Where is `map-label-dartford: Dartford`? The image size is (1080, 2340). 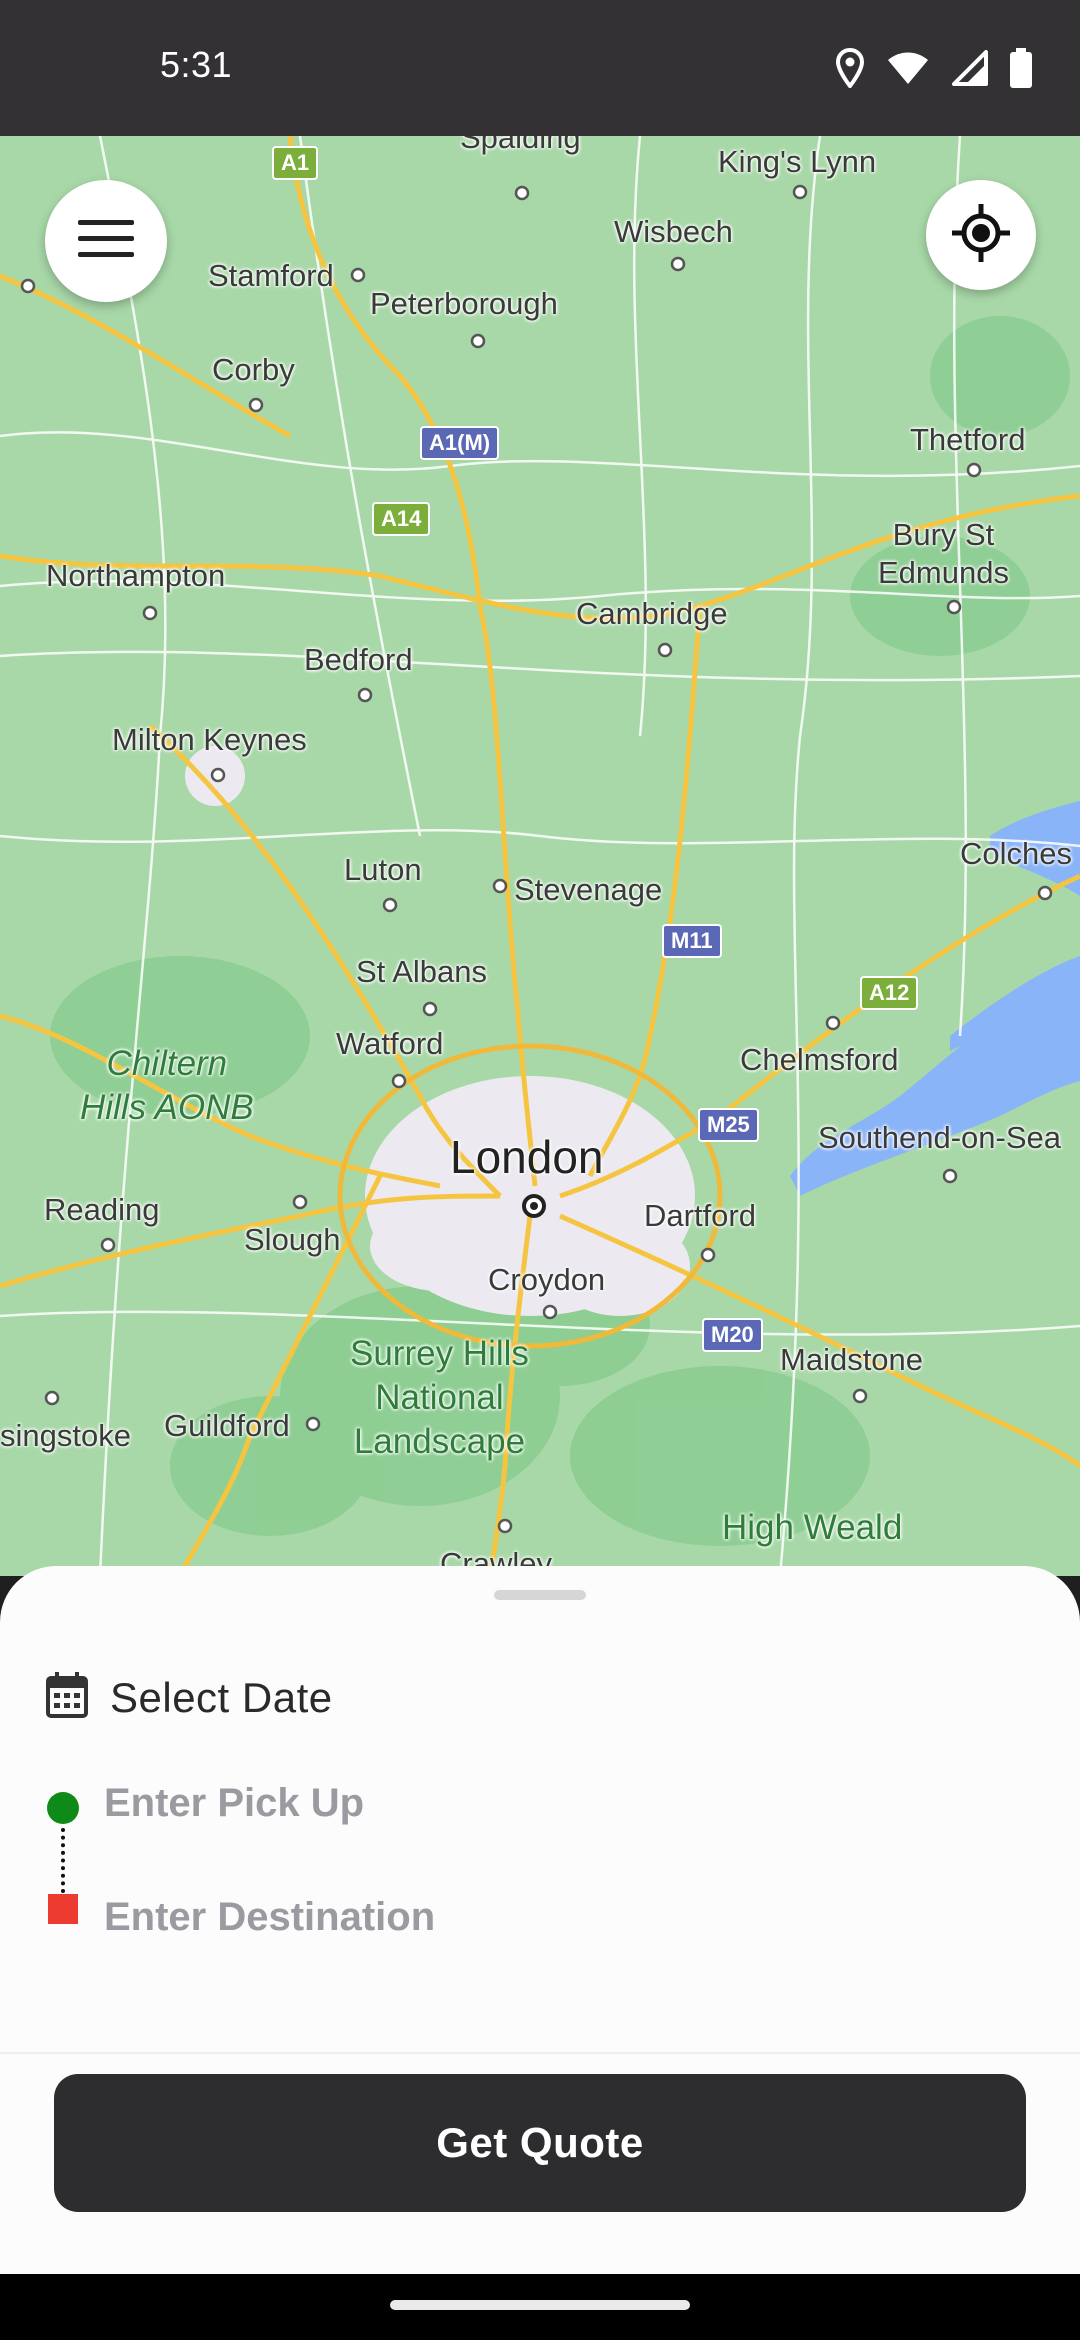 map-label-dartford: Dartford is located at coordinates (700, 1215).